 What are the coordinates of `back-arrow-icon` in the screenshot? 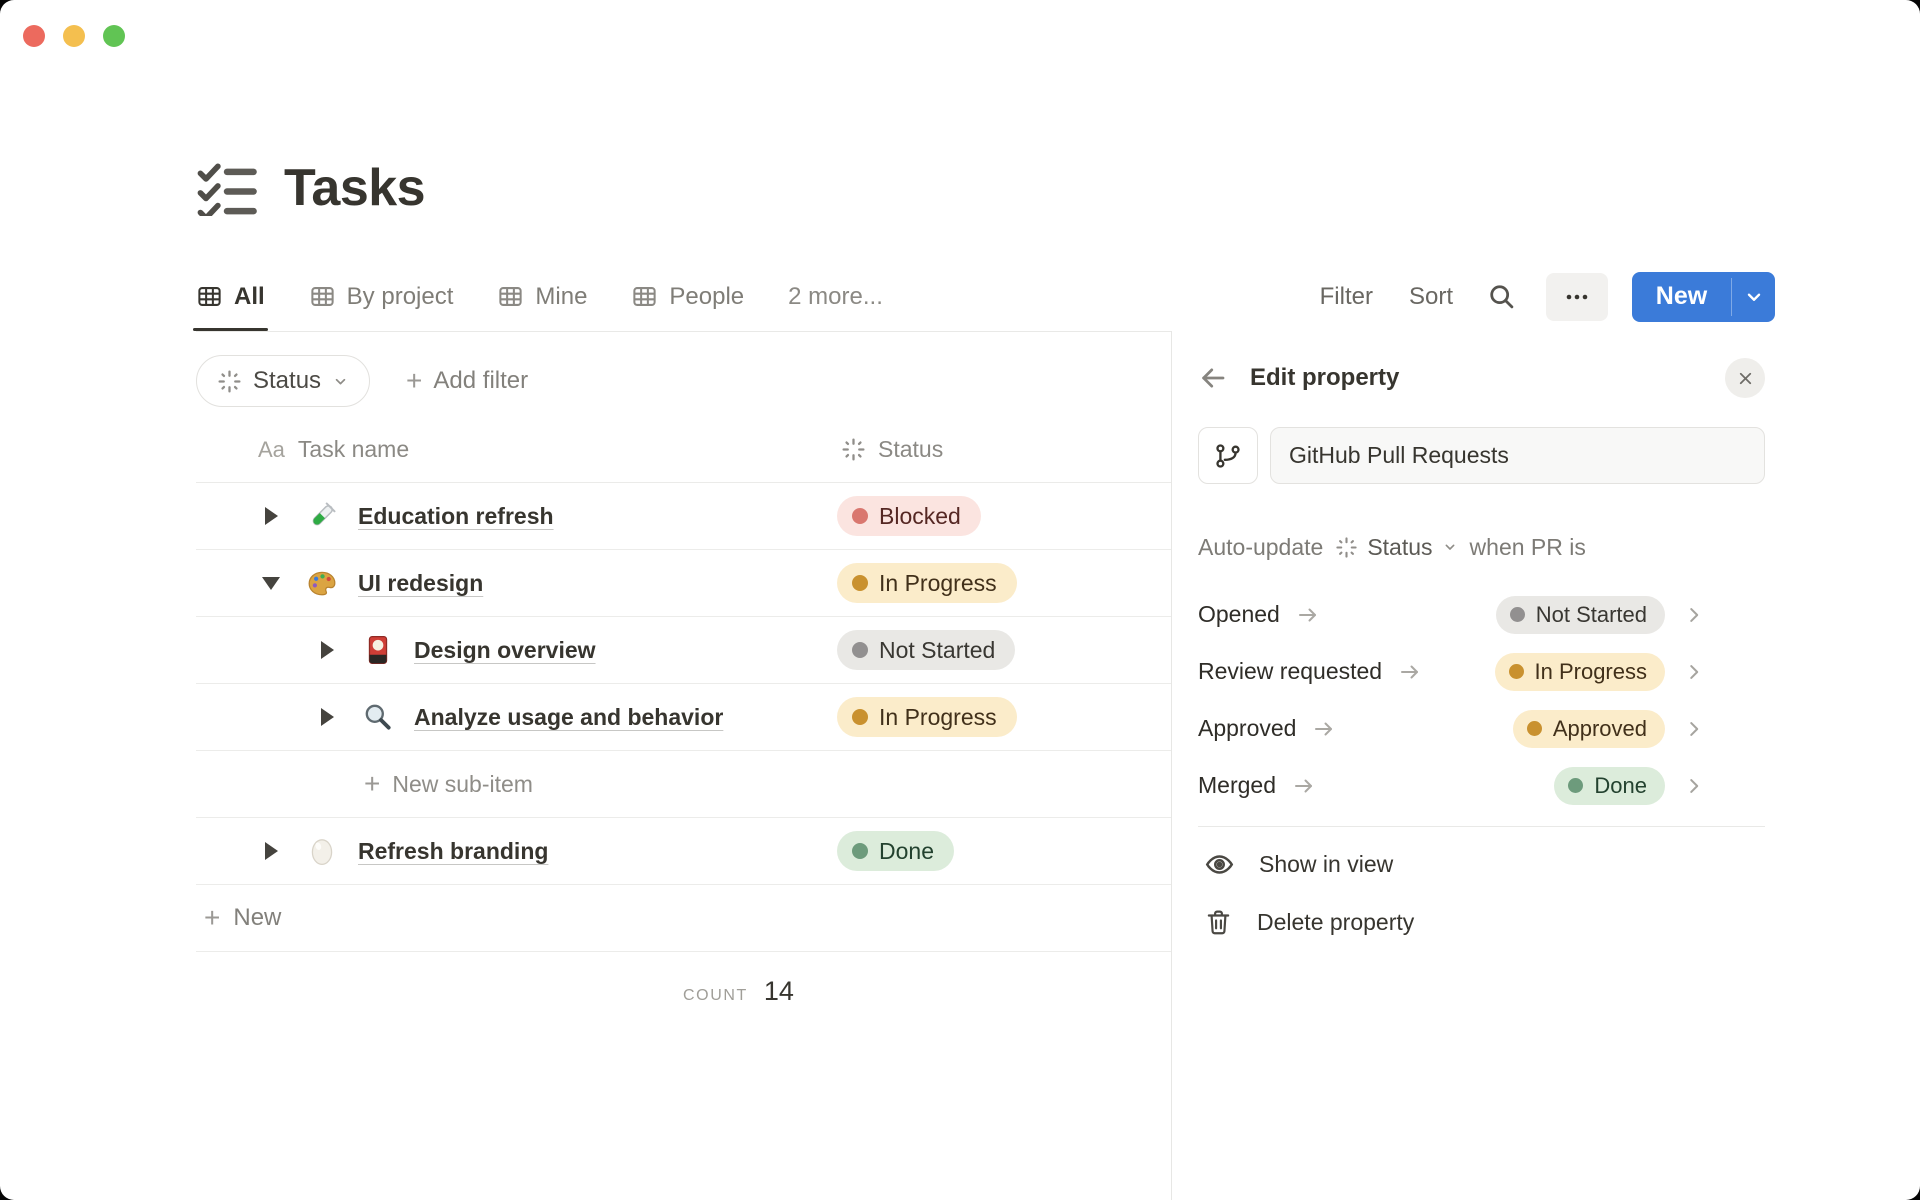 It's located at (1213, 378).